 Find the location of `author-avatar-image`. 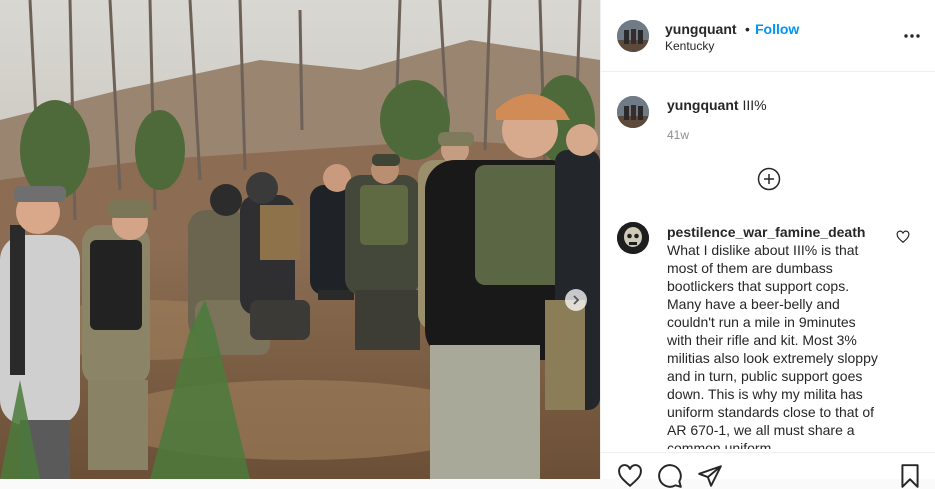

author-avatar-image is located at coordinates (633, 36).